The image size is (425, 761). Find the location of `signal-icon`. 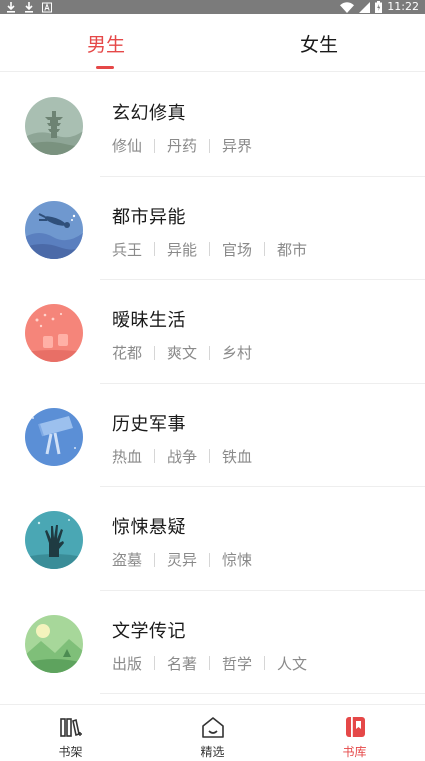

signal-icon is located at coordinates (365, 7).